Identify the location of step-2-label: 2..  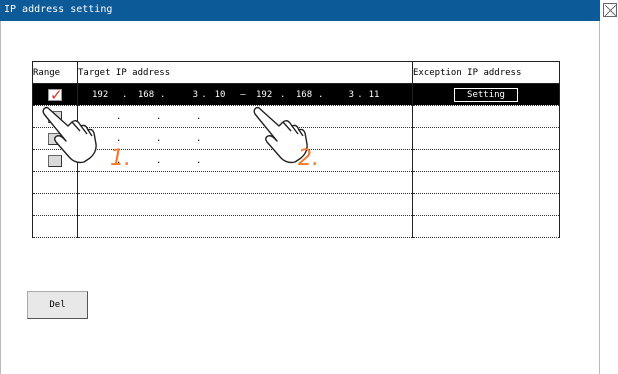
(308, 158).